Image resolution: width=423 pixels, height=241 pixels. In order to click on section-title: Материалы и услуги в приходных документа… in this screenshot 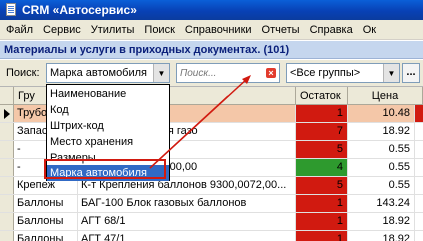, I will do `click(211, 50)`.